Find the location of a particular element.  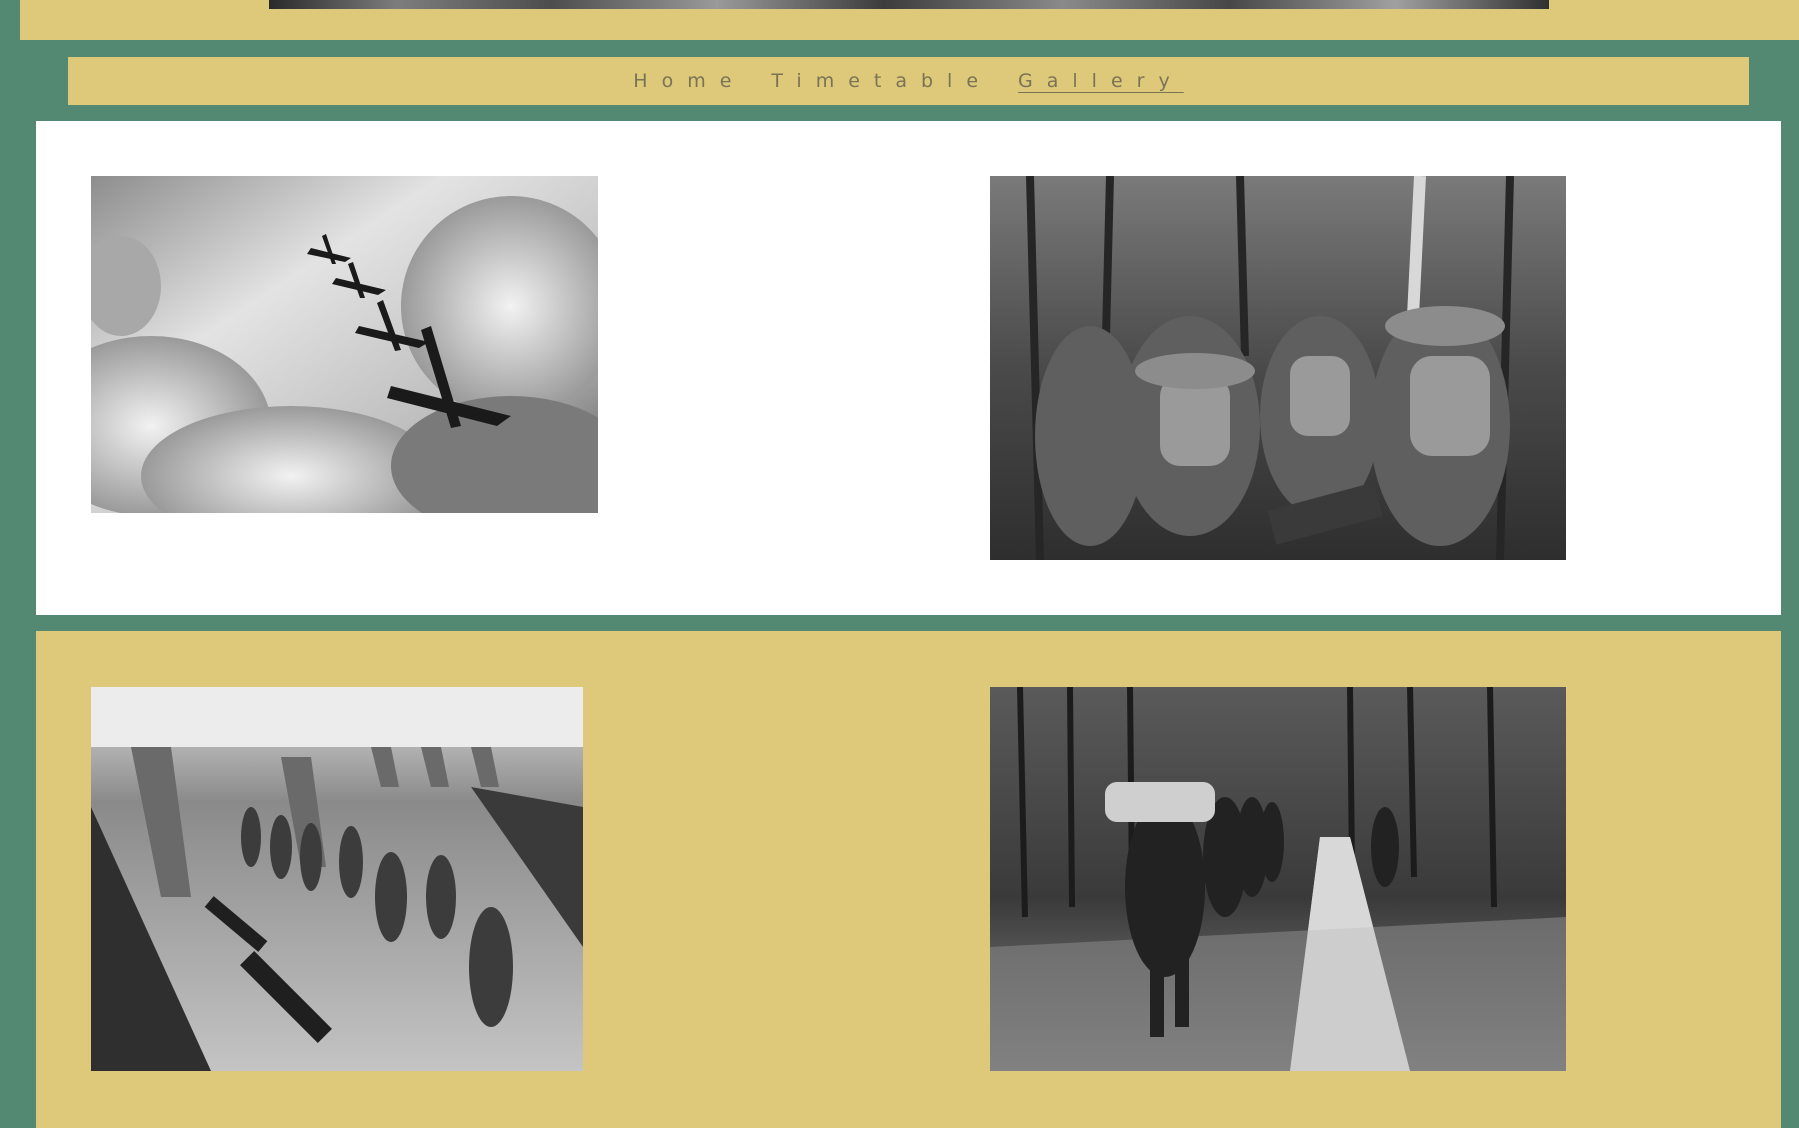

gallery-photo-forest-path is located at coordinates (1278, 879).